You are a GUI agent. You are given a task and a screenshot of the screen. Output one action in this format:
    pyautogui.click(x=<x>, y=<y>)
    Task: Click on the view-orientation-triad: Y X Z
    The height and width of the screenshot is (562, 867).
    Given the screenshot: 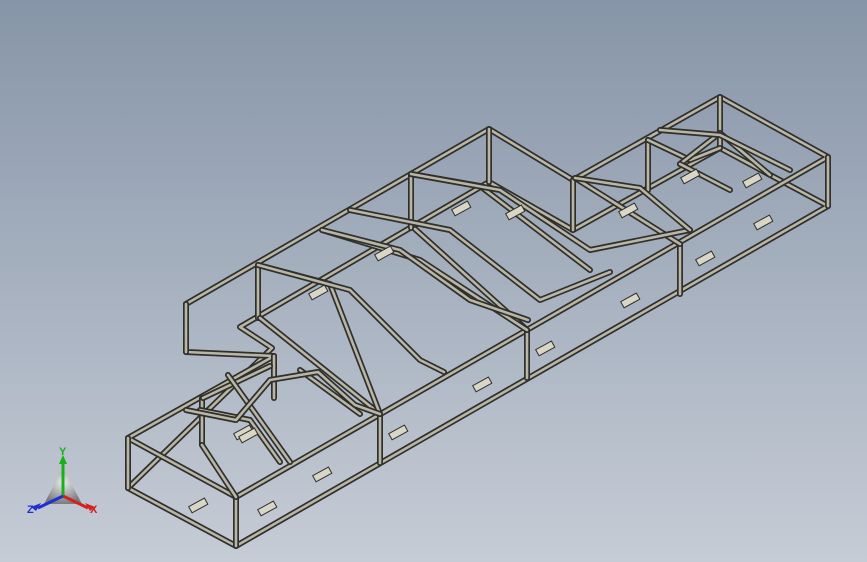 What is the action you would take?
    pyautogui.click(x=63, y=484)
    